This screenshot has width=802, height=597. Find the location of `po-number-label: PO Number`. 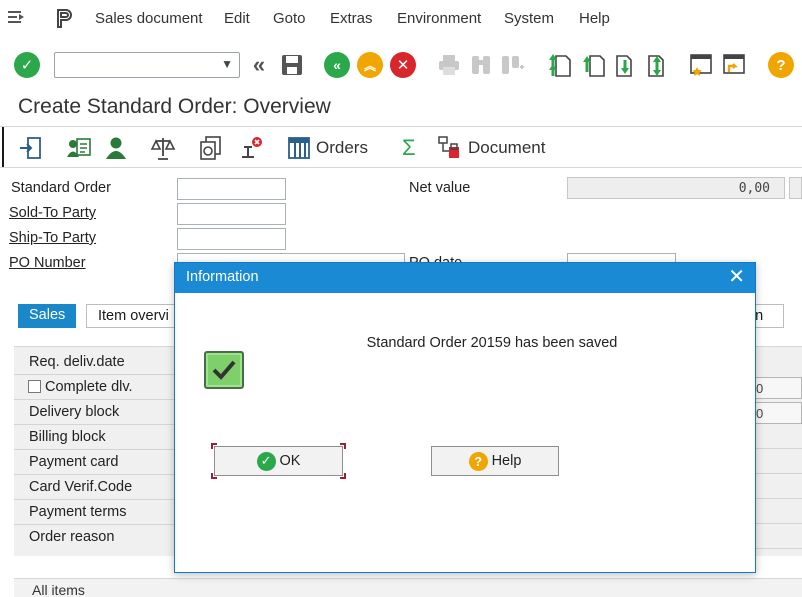

po-number-label: PO Number is located at coordinates (47, 263).